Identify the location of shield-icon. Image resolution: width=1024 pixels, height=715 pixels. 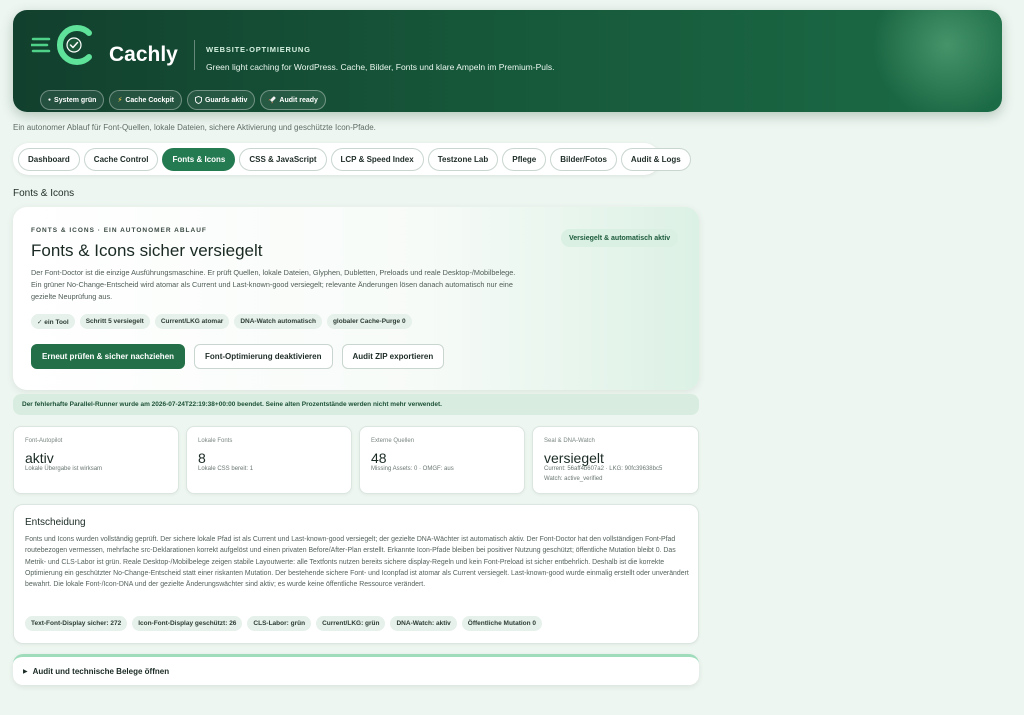
(198, 100).